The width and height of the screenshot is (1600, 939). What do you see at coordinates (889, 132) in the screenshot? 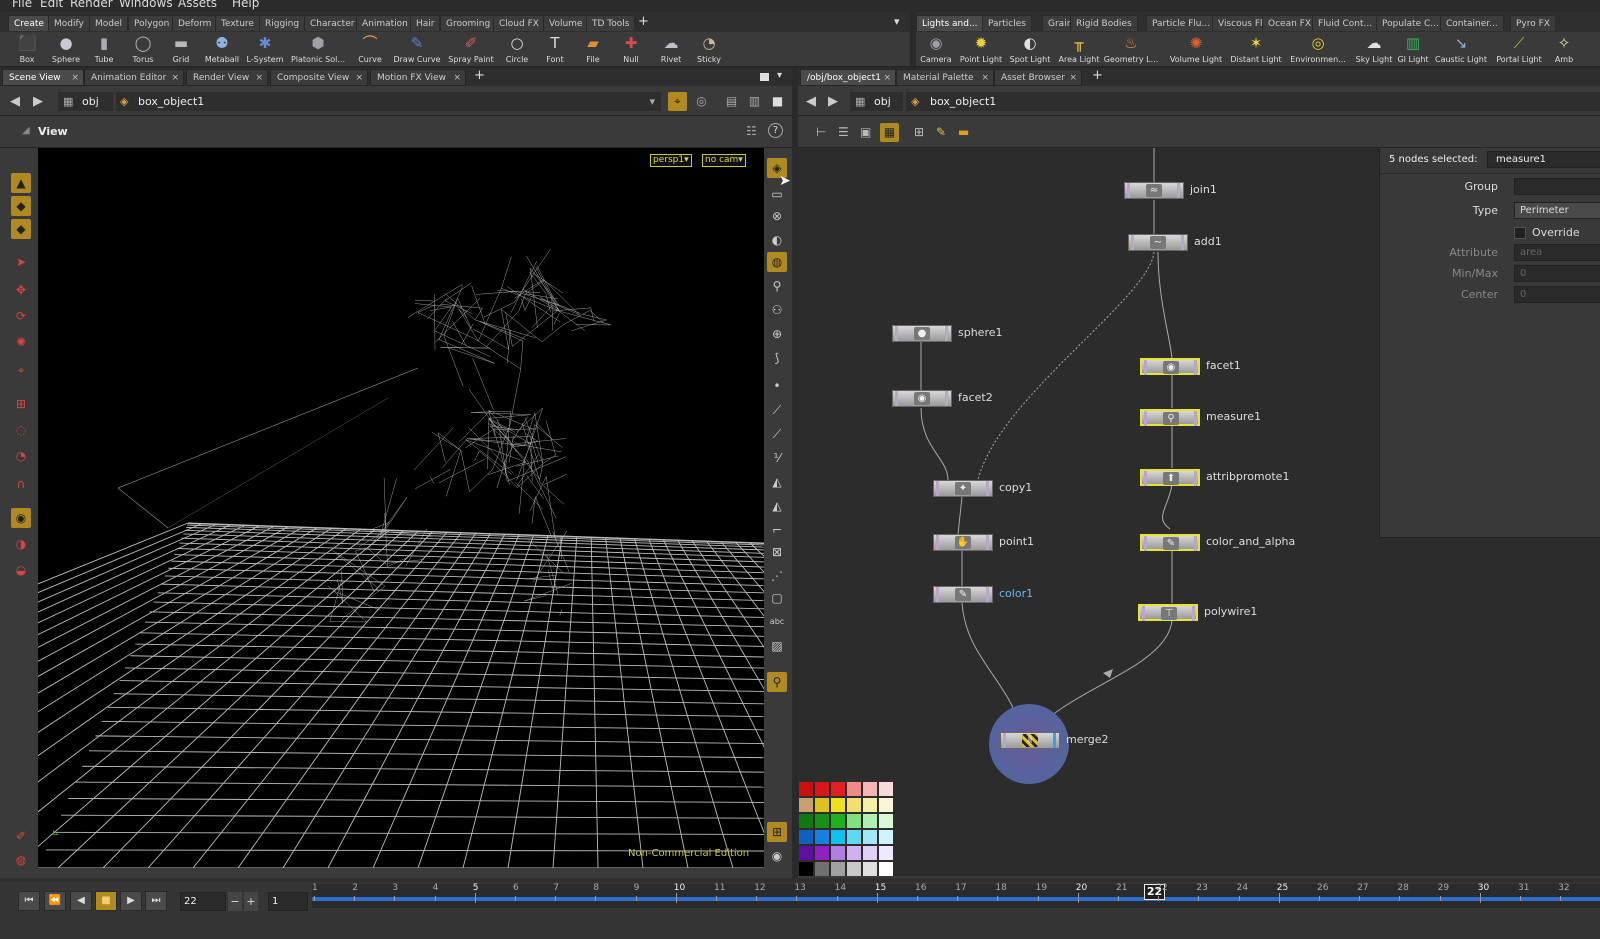
I see `network-grid-icon: ▦` at bounding box center [889, 132].